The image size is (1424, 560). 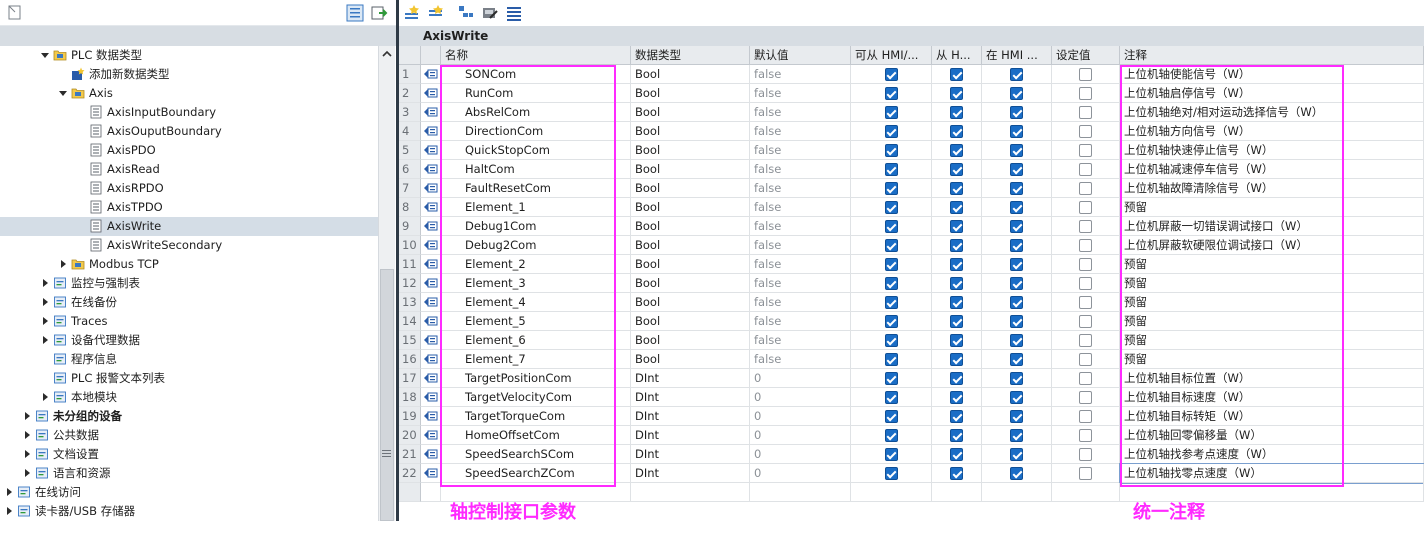 What do you see at coordinates (800, 55) in the screenshot?
I see `header-default-value: 默认值` at bounding box center [800, 55].